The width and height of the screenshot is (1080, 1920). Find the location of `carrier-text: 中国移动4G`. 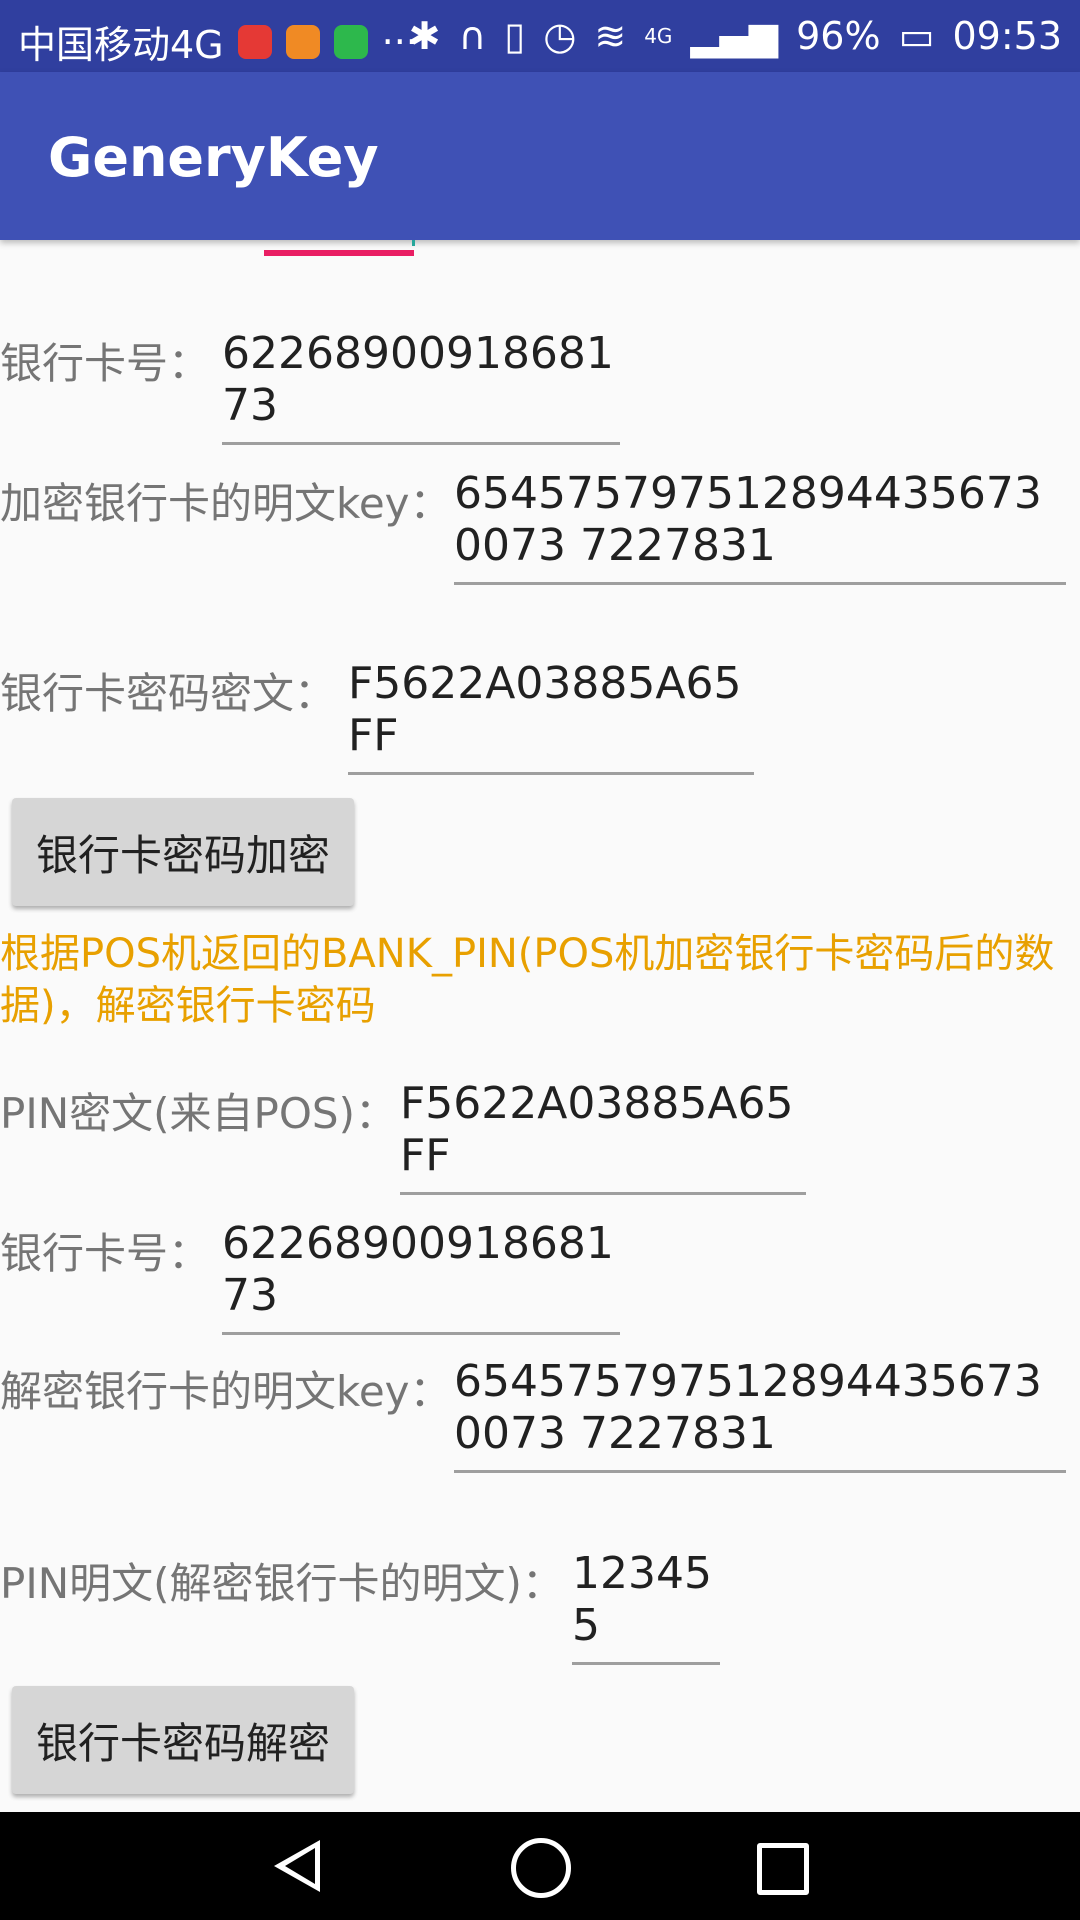

carrier-text: 中国移动4G is located at coordinates (121, 45).